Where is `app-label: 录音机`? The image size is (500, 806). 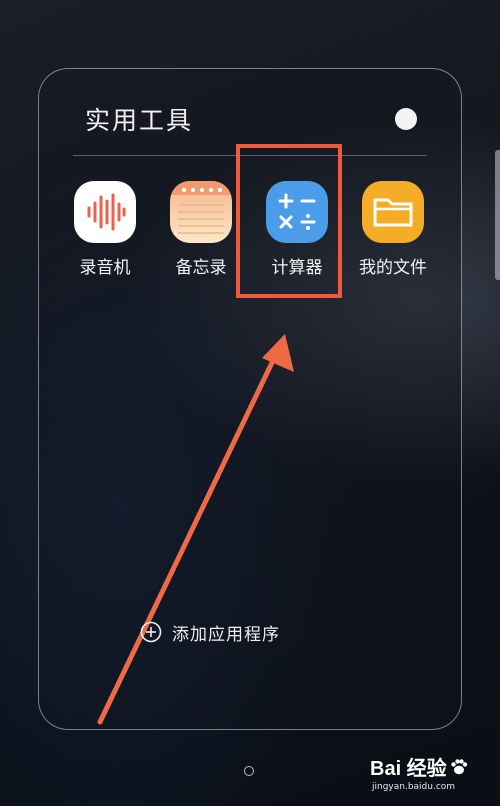
app-label: 录音机 is located at coordinates (105, 268).